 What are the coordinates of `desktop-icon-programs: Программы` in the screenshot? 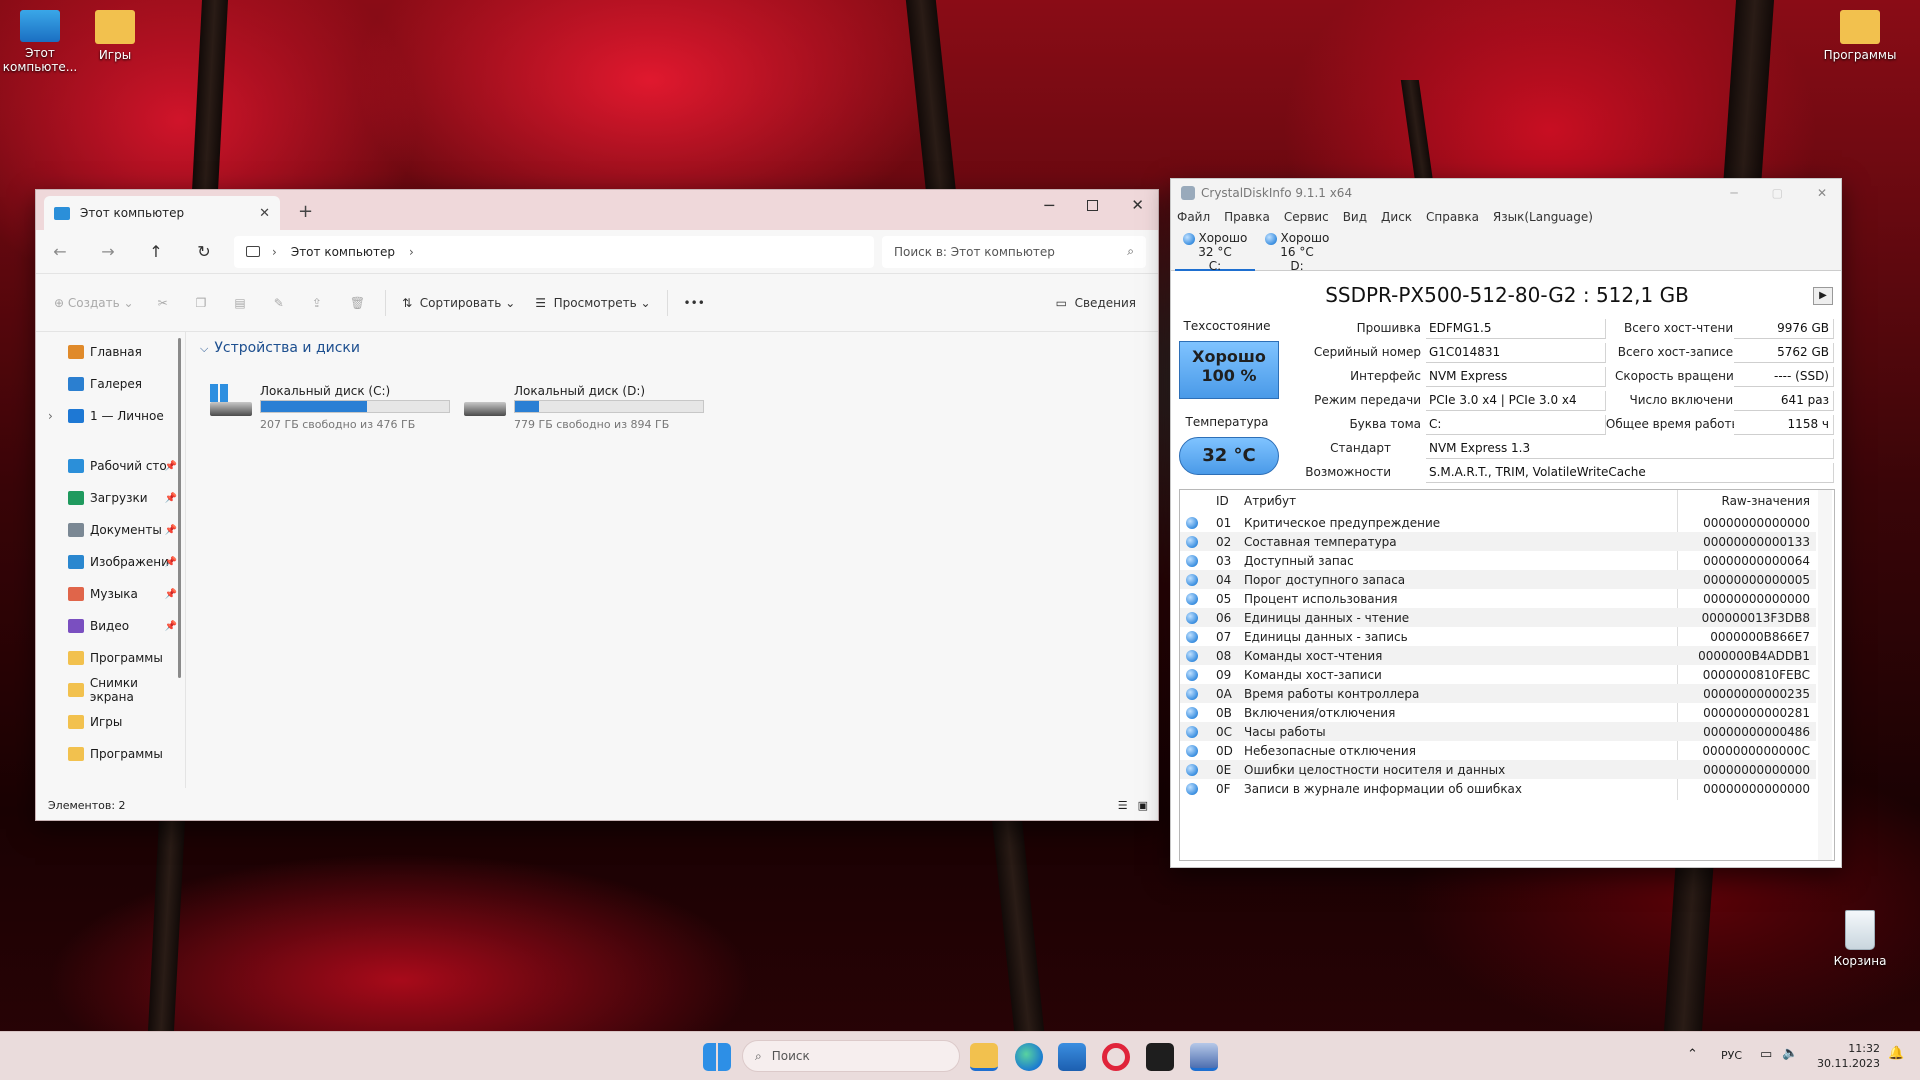 It's located at (1860, 36).